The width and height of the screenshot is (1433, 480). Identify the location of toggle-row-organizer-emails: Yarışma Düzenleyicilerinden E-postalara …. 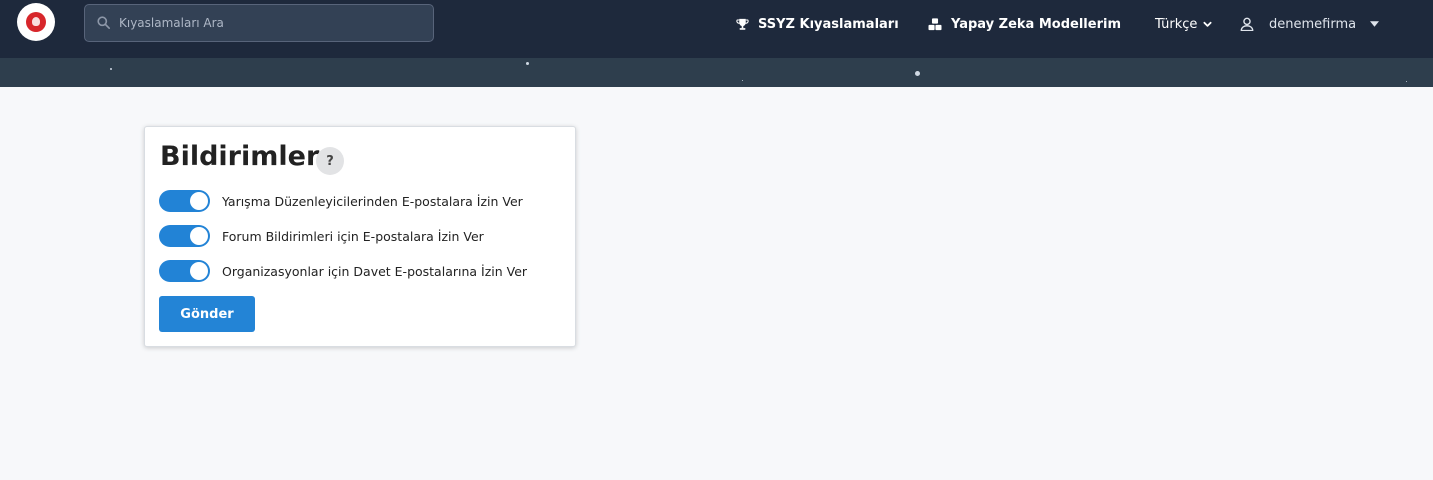
(341, 201).